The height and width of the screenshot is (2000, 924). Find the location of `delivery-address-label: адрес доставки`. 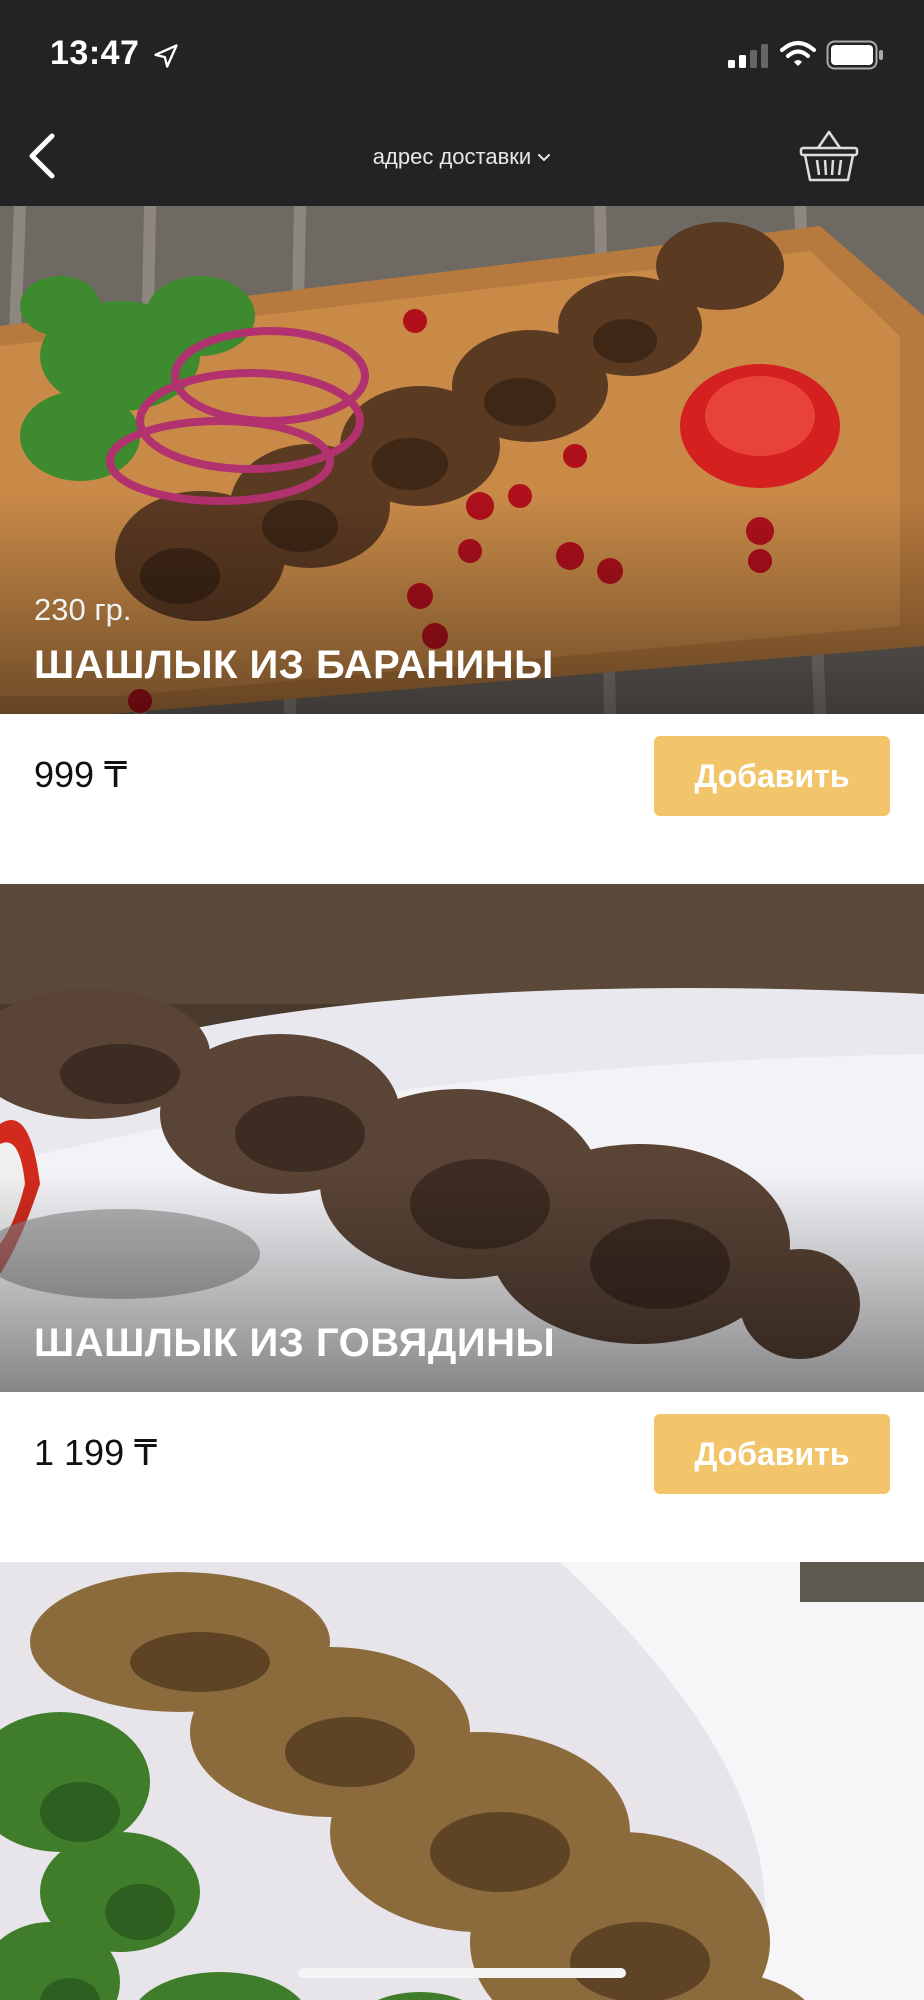

delivery-address-label: адрес доставки is located at coordinates (452, 156).